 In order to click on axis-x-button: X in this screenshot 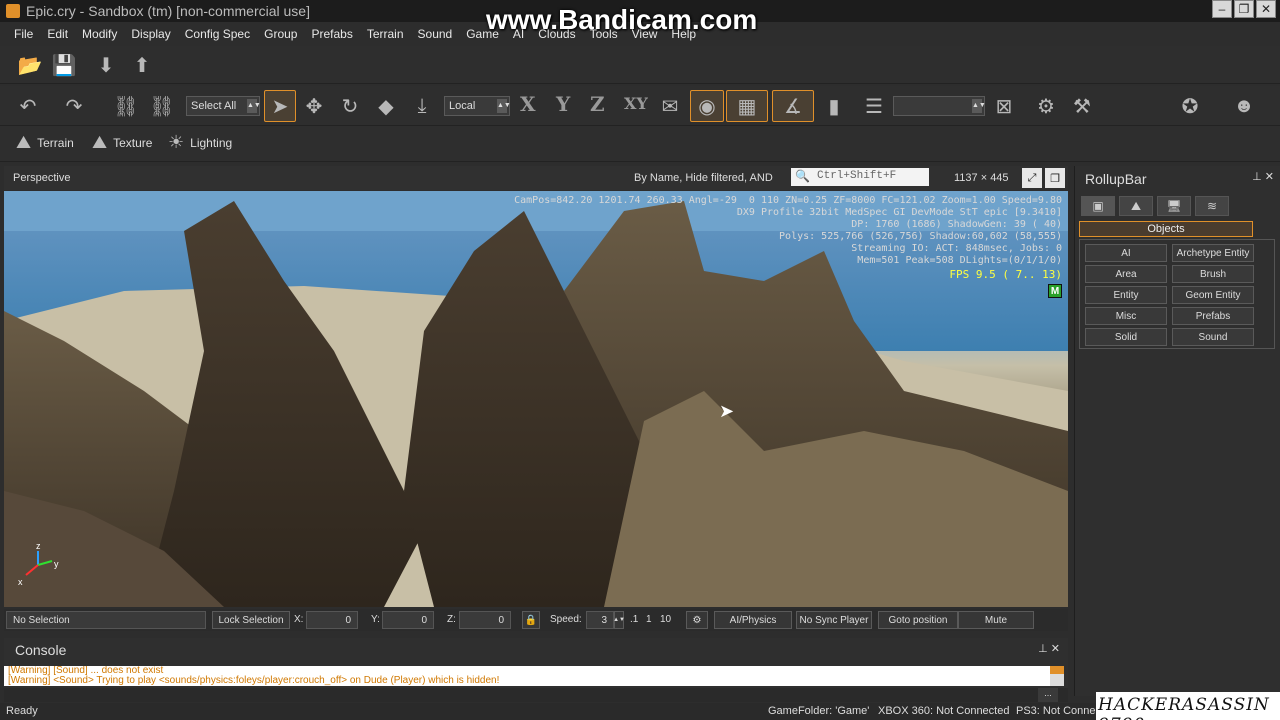, I will do `click(528, 104)`.